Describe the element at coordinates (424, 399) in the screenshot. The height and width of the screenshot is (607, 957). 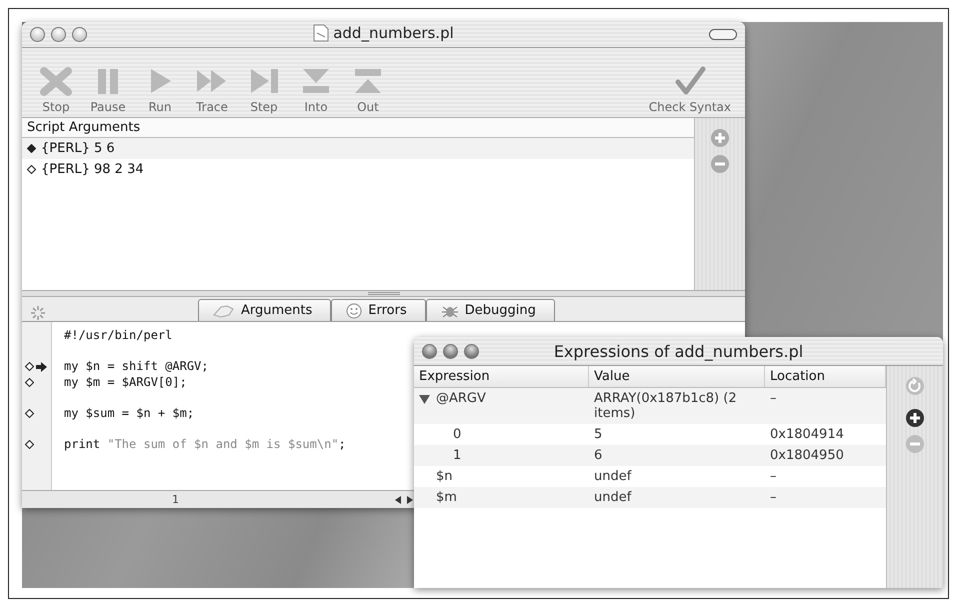
I see `disclosure-triangle-icon` at that location.